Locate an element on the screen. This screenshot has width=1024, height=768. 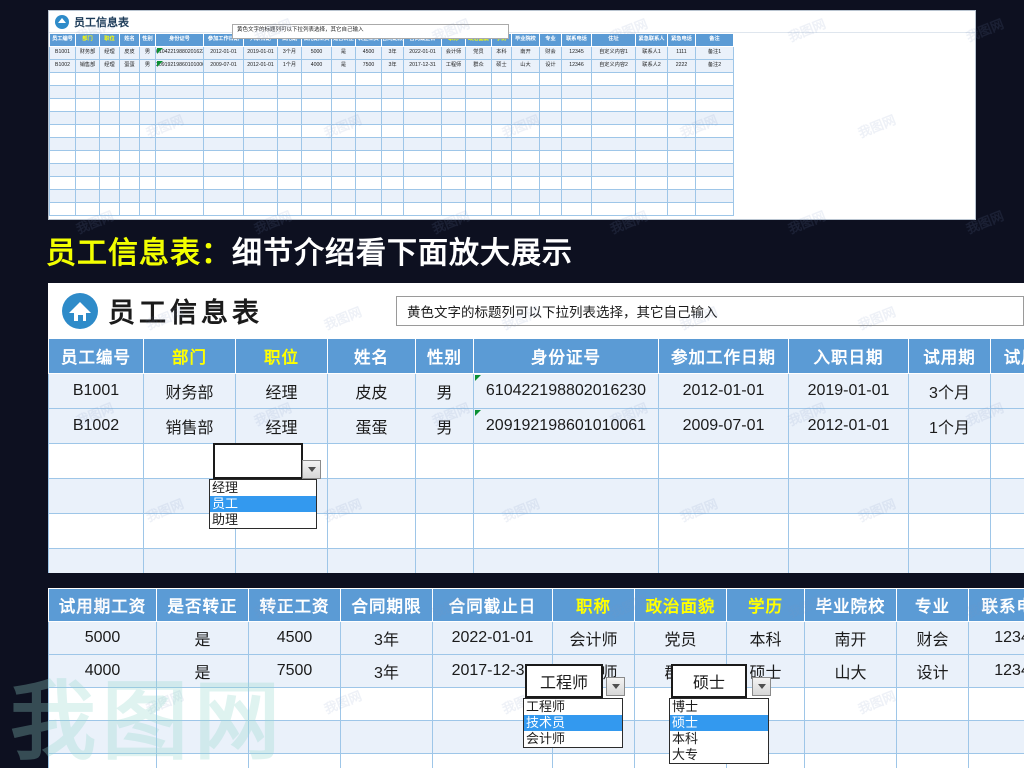
table-cell: 经理 is located at coordinates (281, 426).